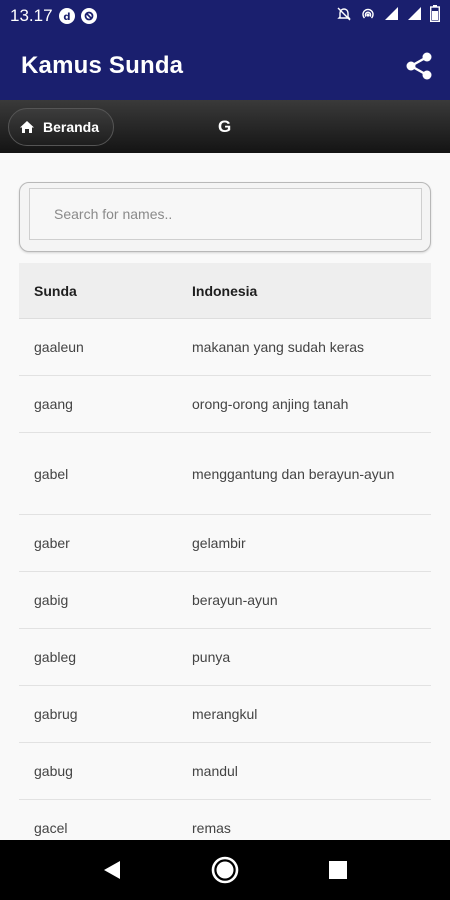  What do you see at coordinates (102, 65) in the screenshot?
I see `app-title: Kamus Sunda` at bounding box center [102, 65].